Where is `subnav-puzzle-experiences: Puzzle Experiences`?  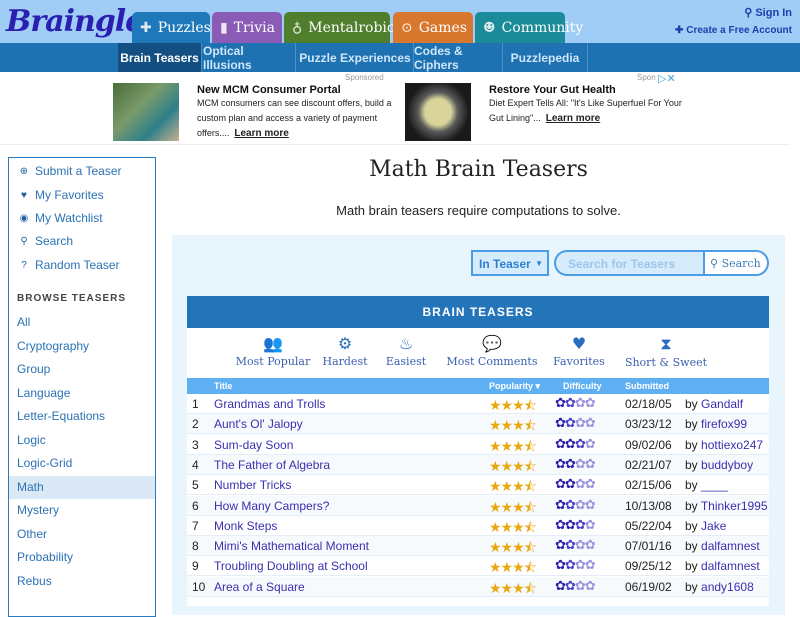 subnav-puzzle-experiences: Puzzle Experiences is located at coordinates (355, 57).